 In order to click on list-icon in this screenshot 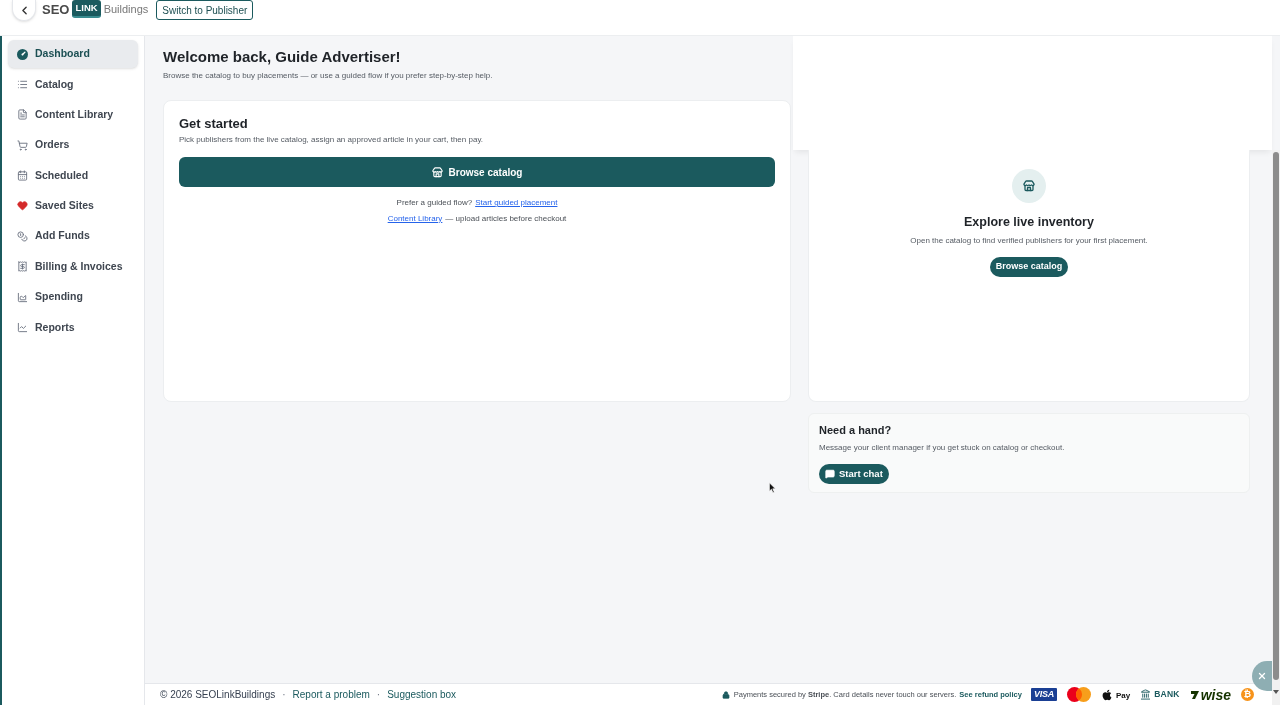, I will do `click(22, 84)`.